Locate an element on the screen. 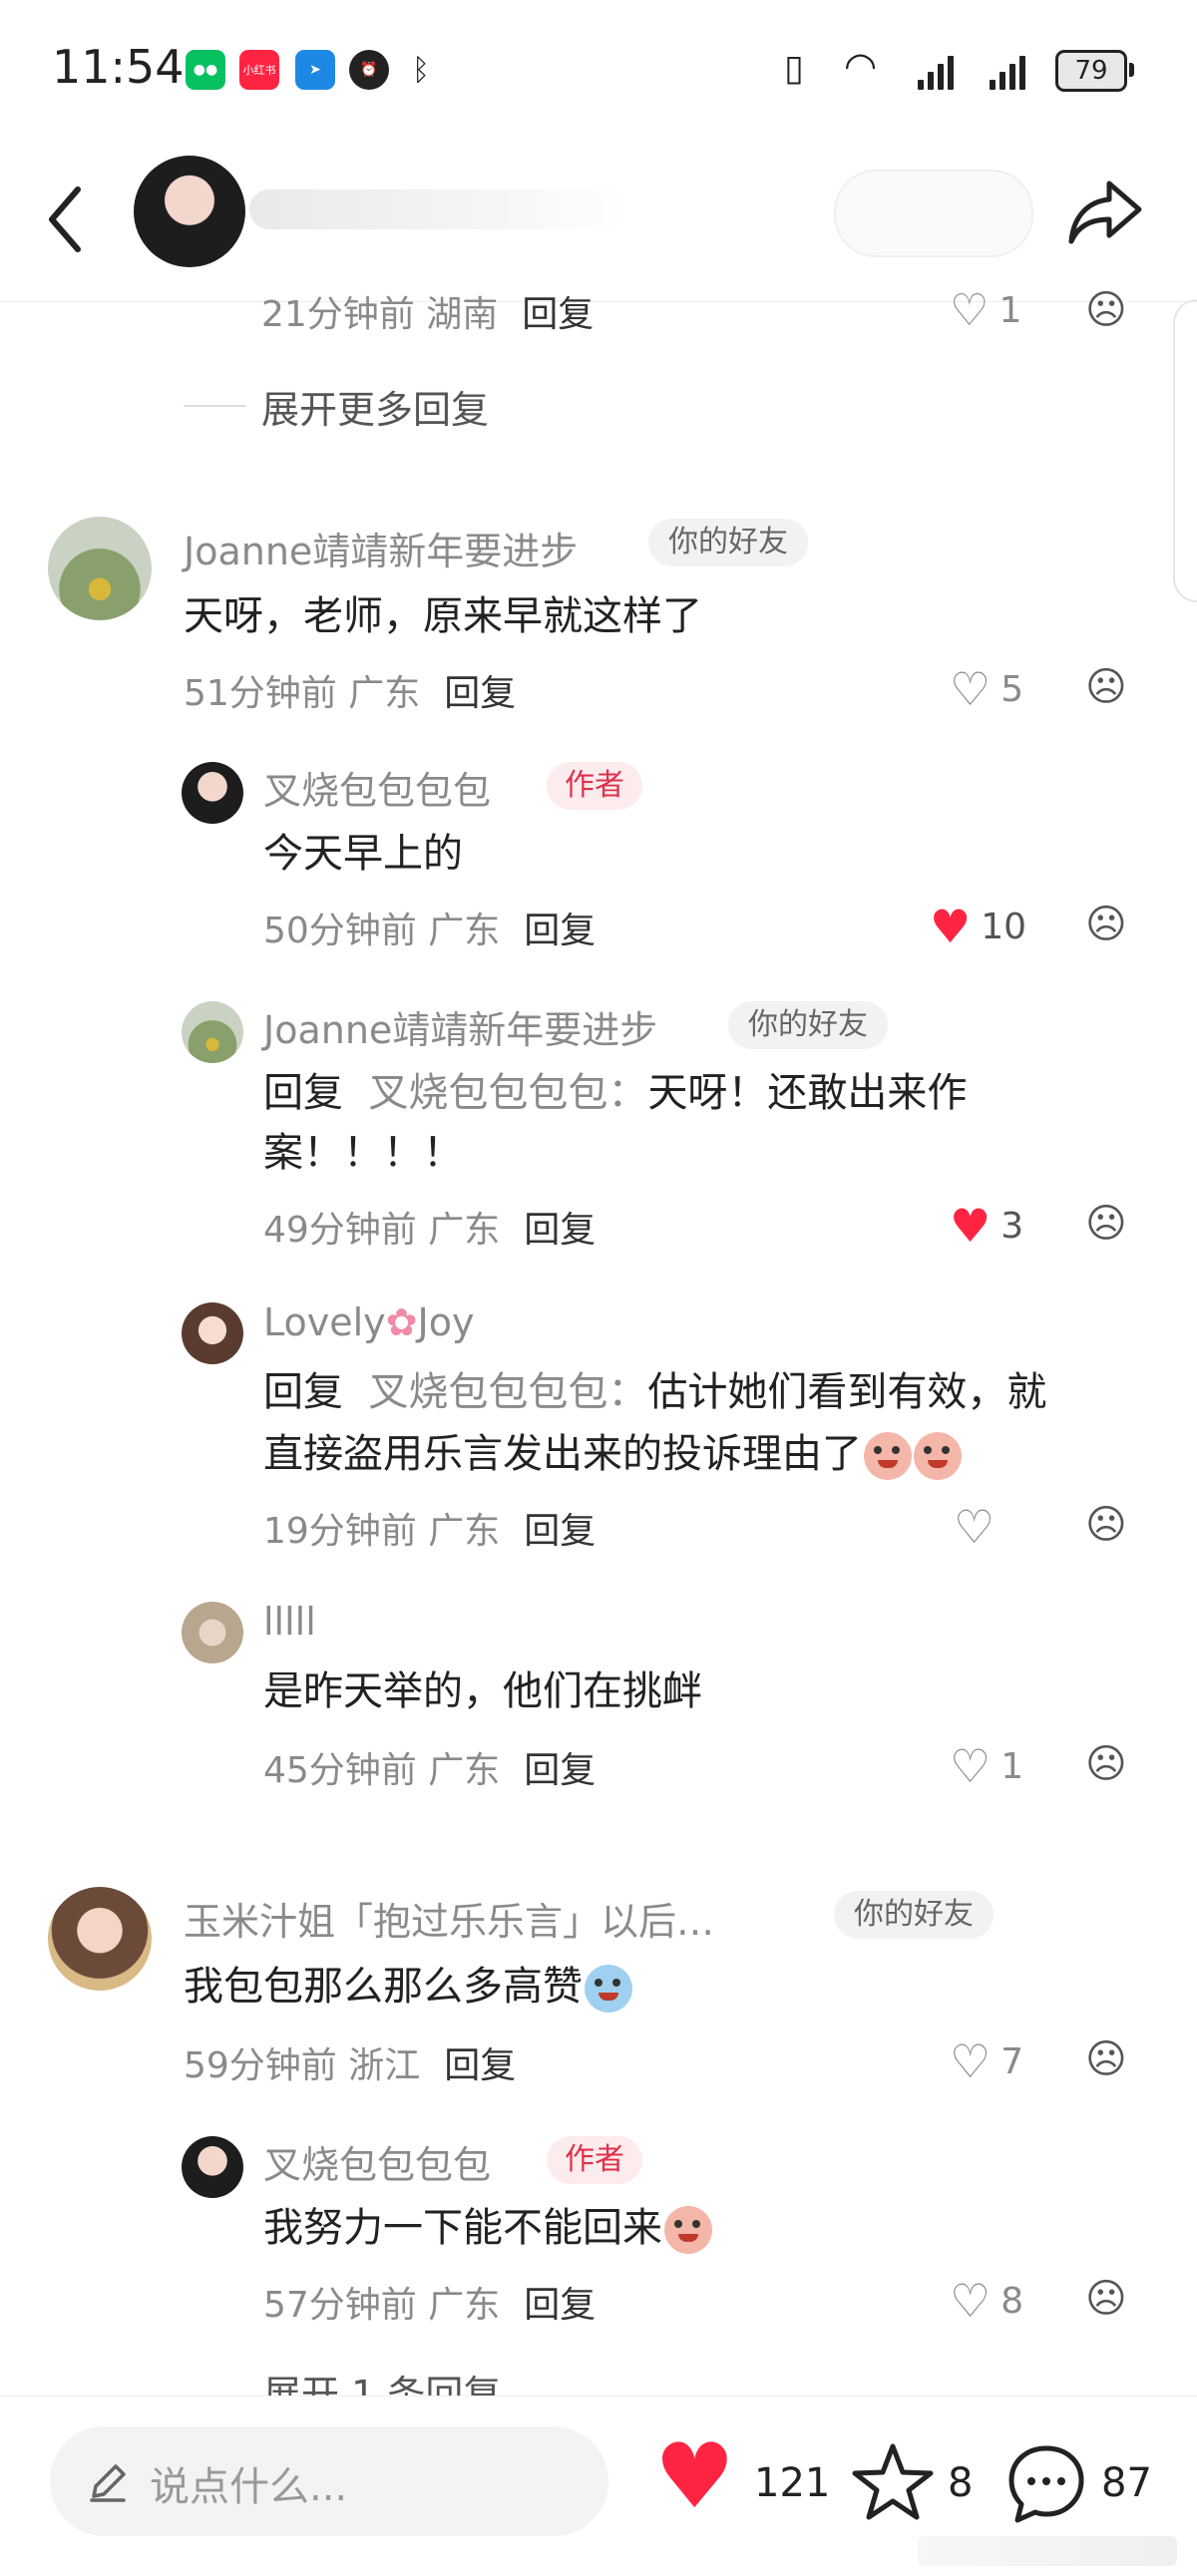  like-button: ♥ 3 is located at coordinates (986, 1226).